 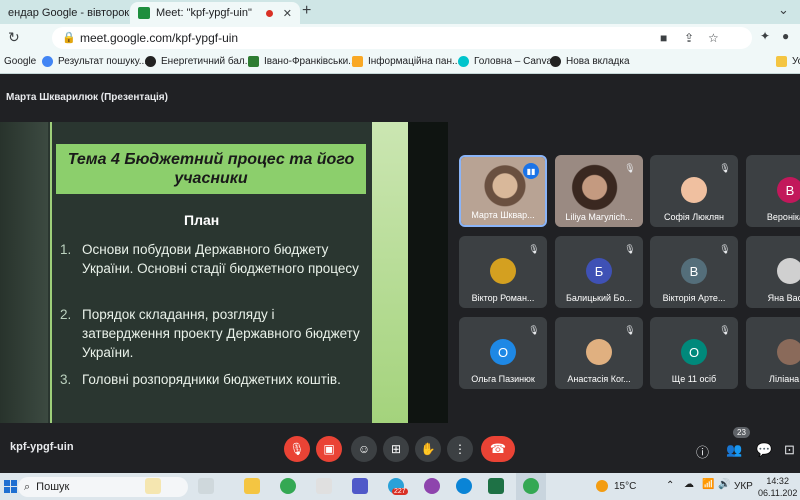 I want to click on bookmark-label: Головна – Canva, so click(x=513, y=61).